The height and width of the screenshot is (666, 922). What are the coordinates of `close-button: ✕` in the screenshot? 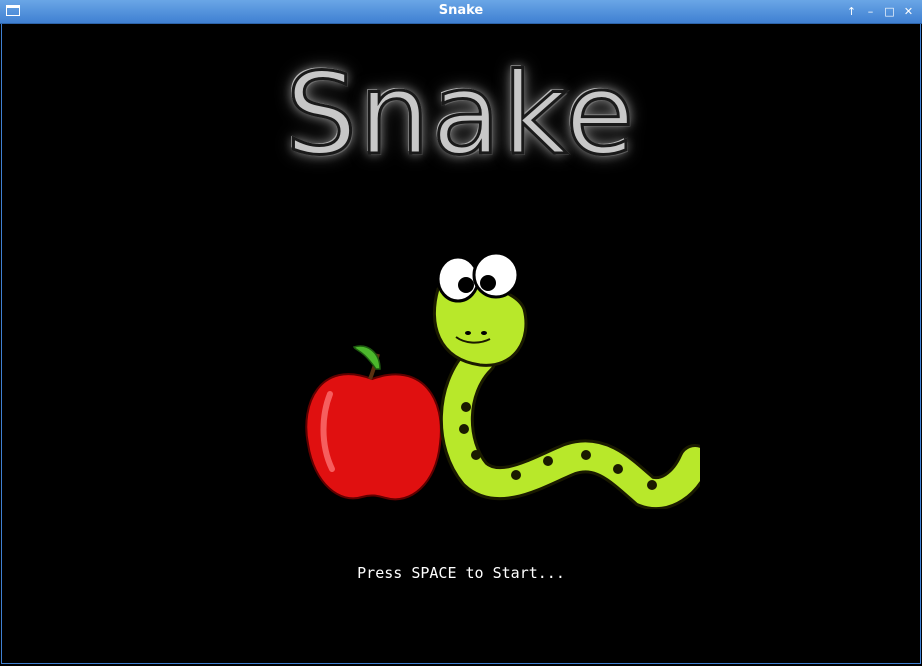 It's located at (908, 11).